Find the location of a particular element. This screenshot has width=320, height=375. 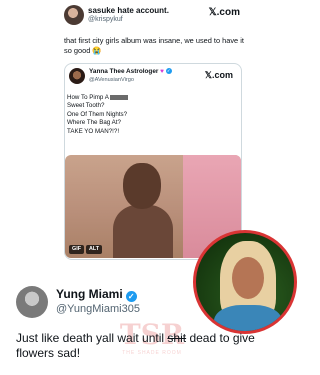

struck-word: shit is located at coordinates (177, 338).